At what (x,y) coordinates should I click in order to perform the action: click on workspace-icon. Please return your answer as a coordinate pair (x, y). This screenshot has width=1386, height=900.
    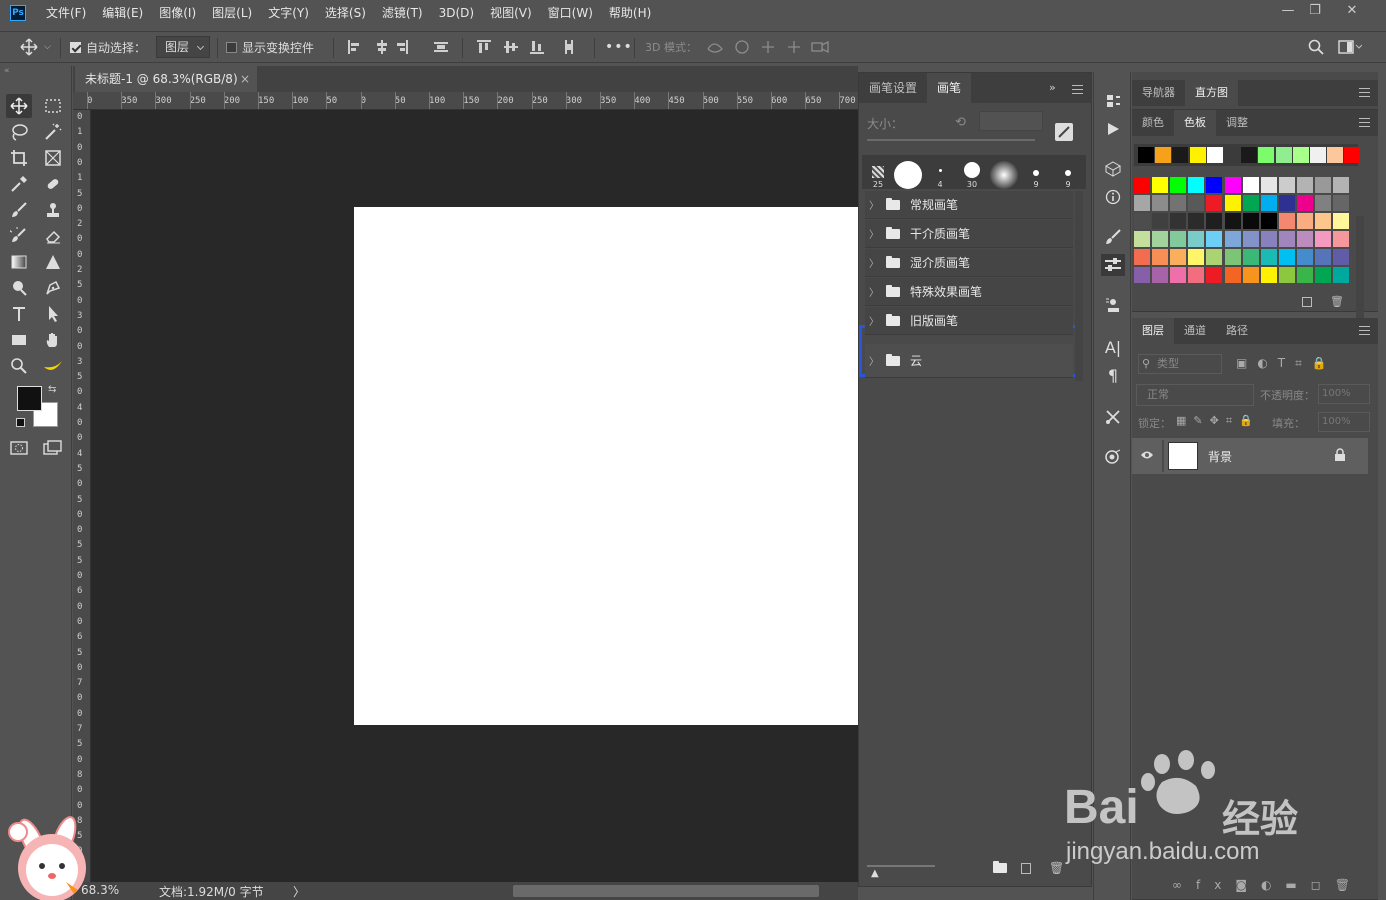
    Looking at the image, I should click on (1350, 47).